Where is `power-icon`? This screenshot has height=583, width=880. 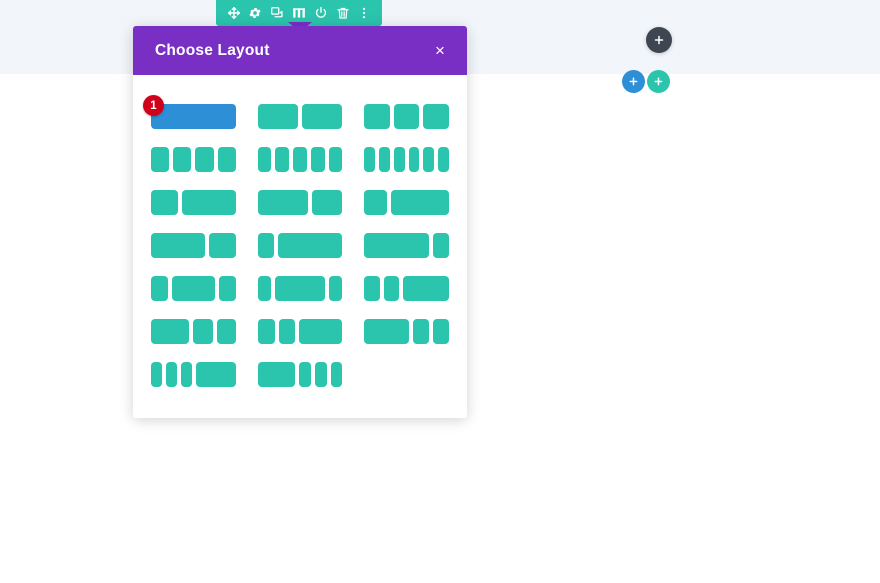 power-icon is located at coordinates (320, 13).